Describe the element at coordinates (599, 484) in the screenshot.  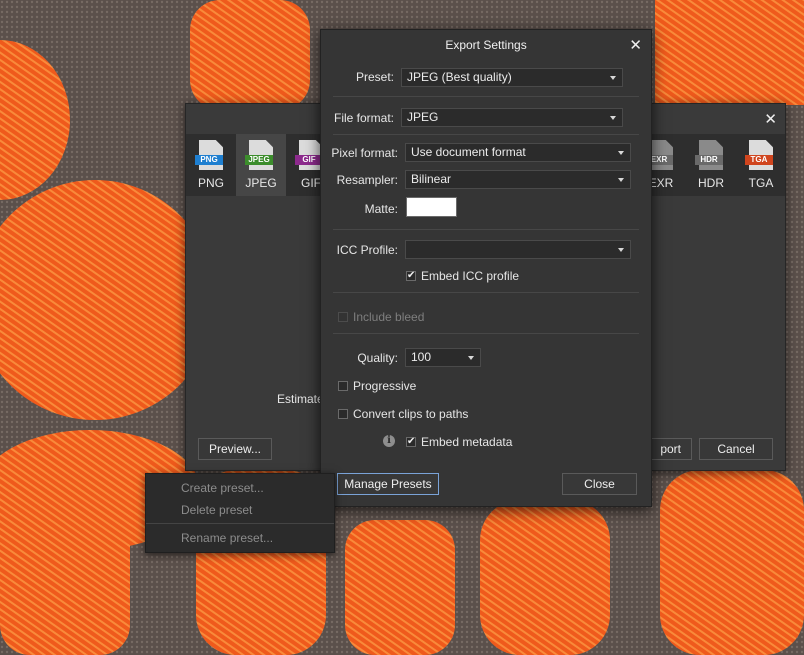
I see `close-button: Close` at that location.